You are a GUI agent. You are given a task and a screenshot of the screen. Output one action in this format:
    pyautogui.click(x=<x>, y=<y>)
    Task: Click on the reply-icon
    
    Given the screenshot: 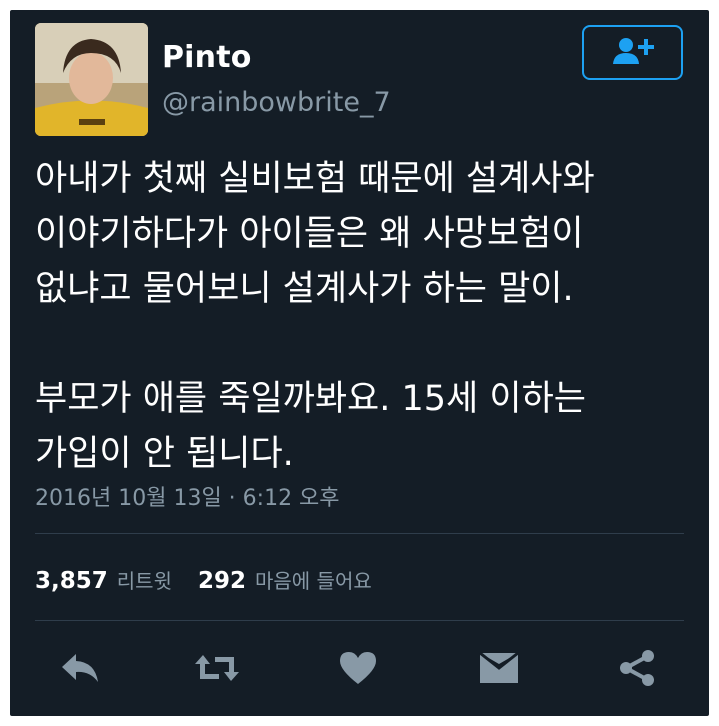 What is the action you would take?
    pyautogui.click(x=80, y=670)
    